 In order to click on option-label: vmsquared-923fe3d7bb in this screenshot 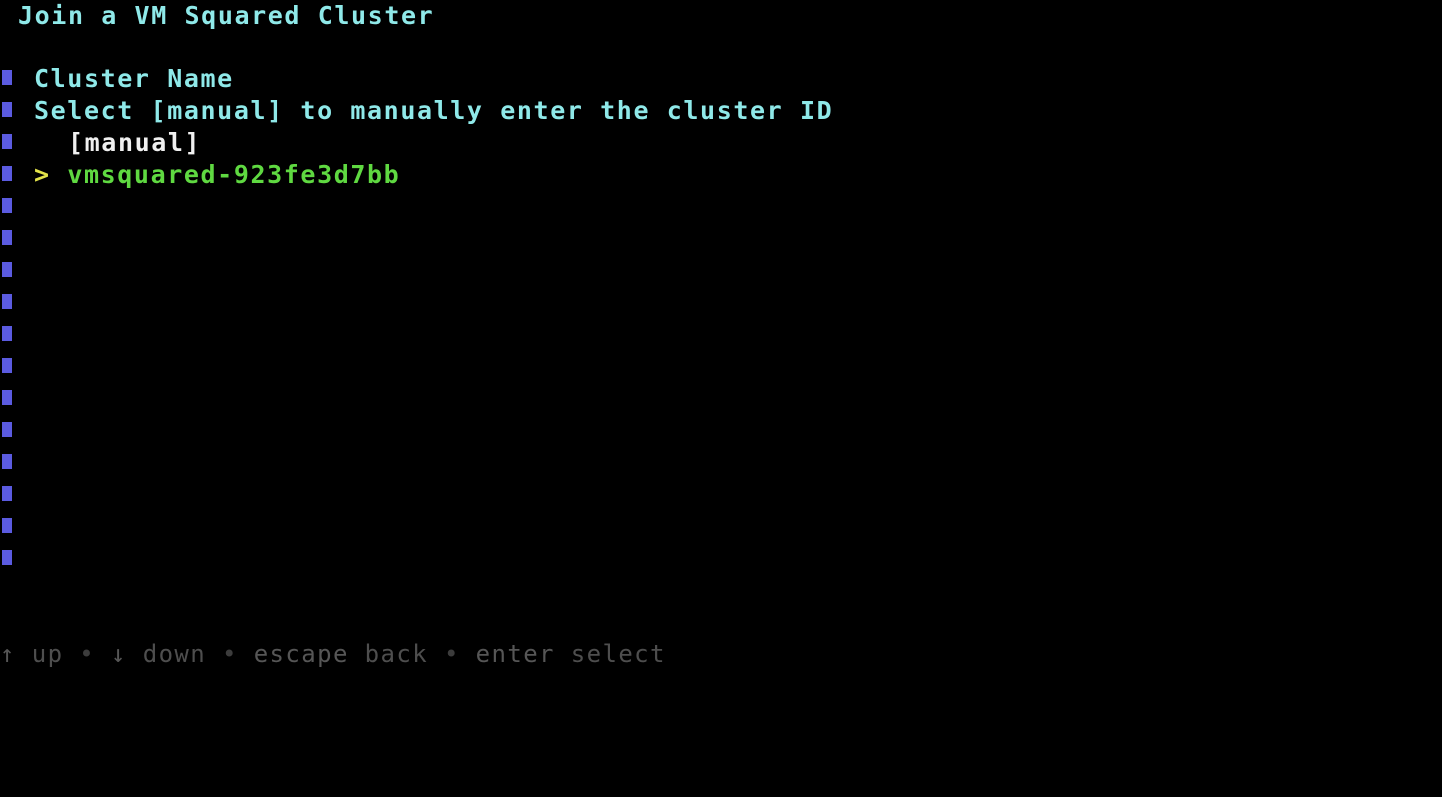, I will do `click(226, 174)`.